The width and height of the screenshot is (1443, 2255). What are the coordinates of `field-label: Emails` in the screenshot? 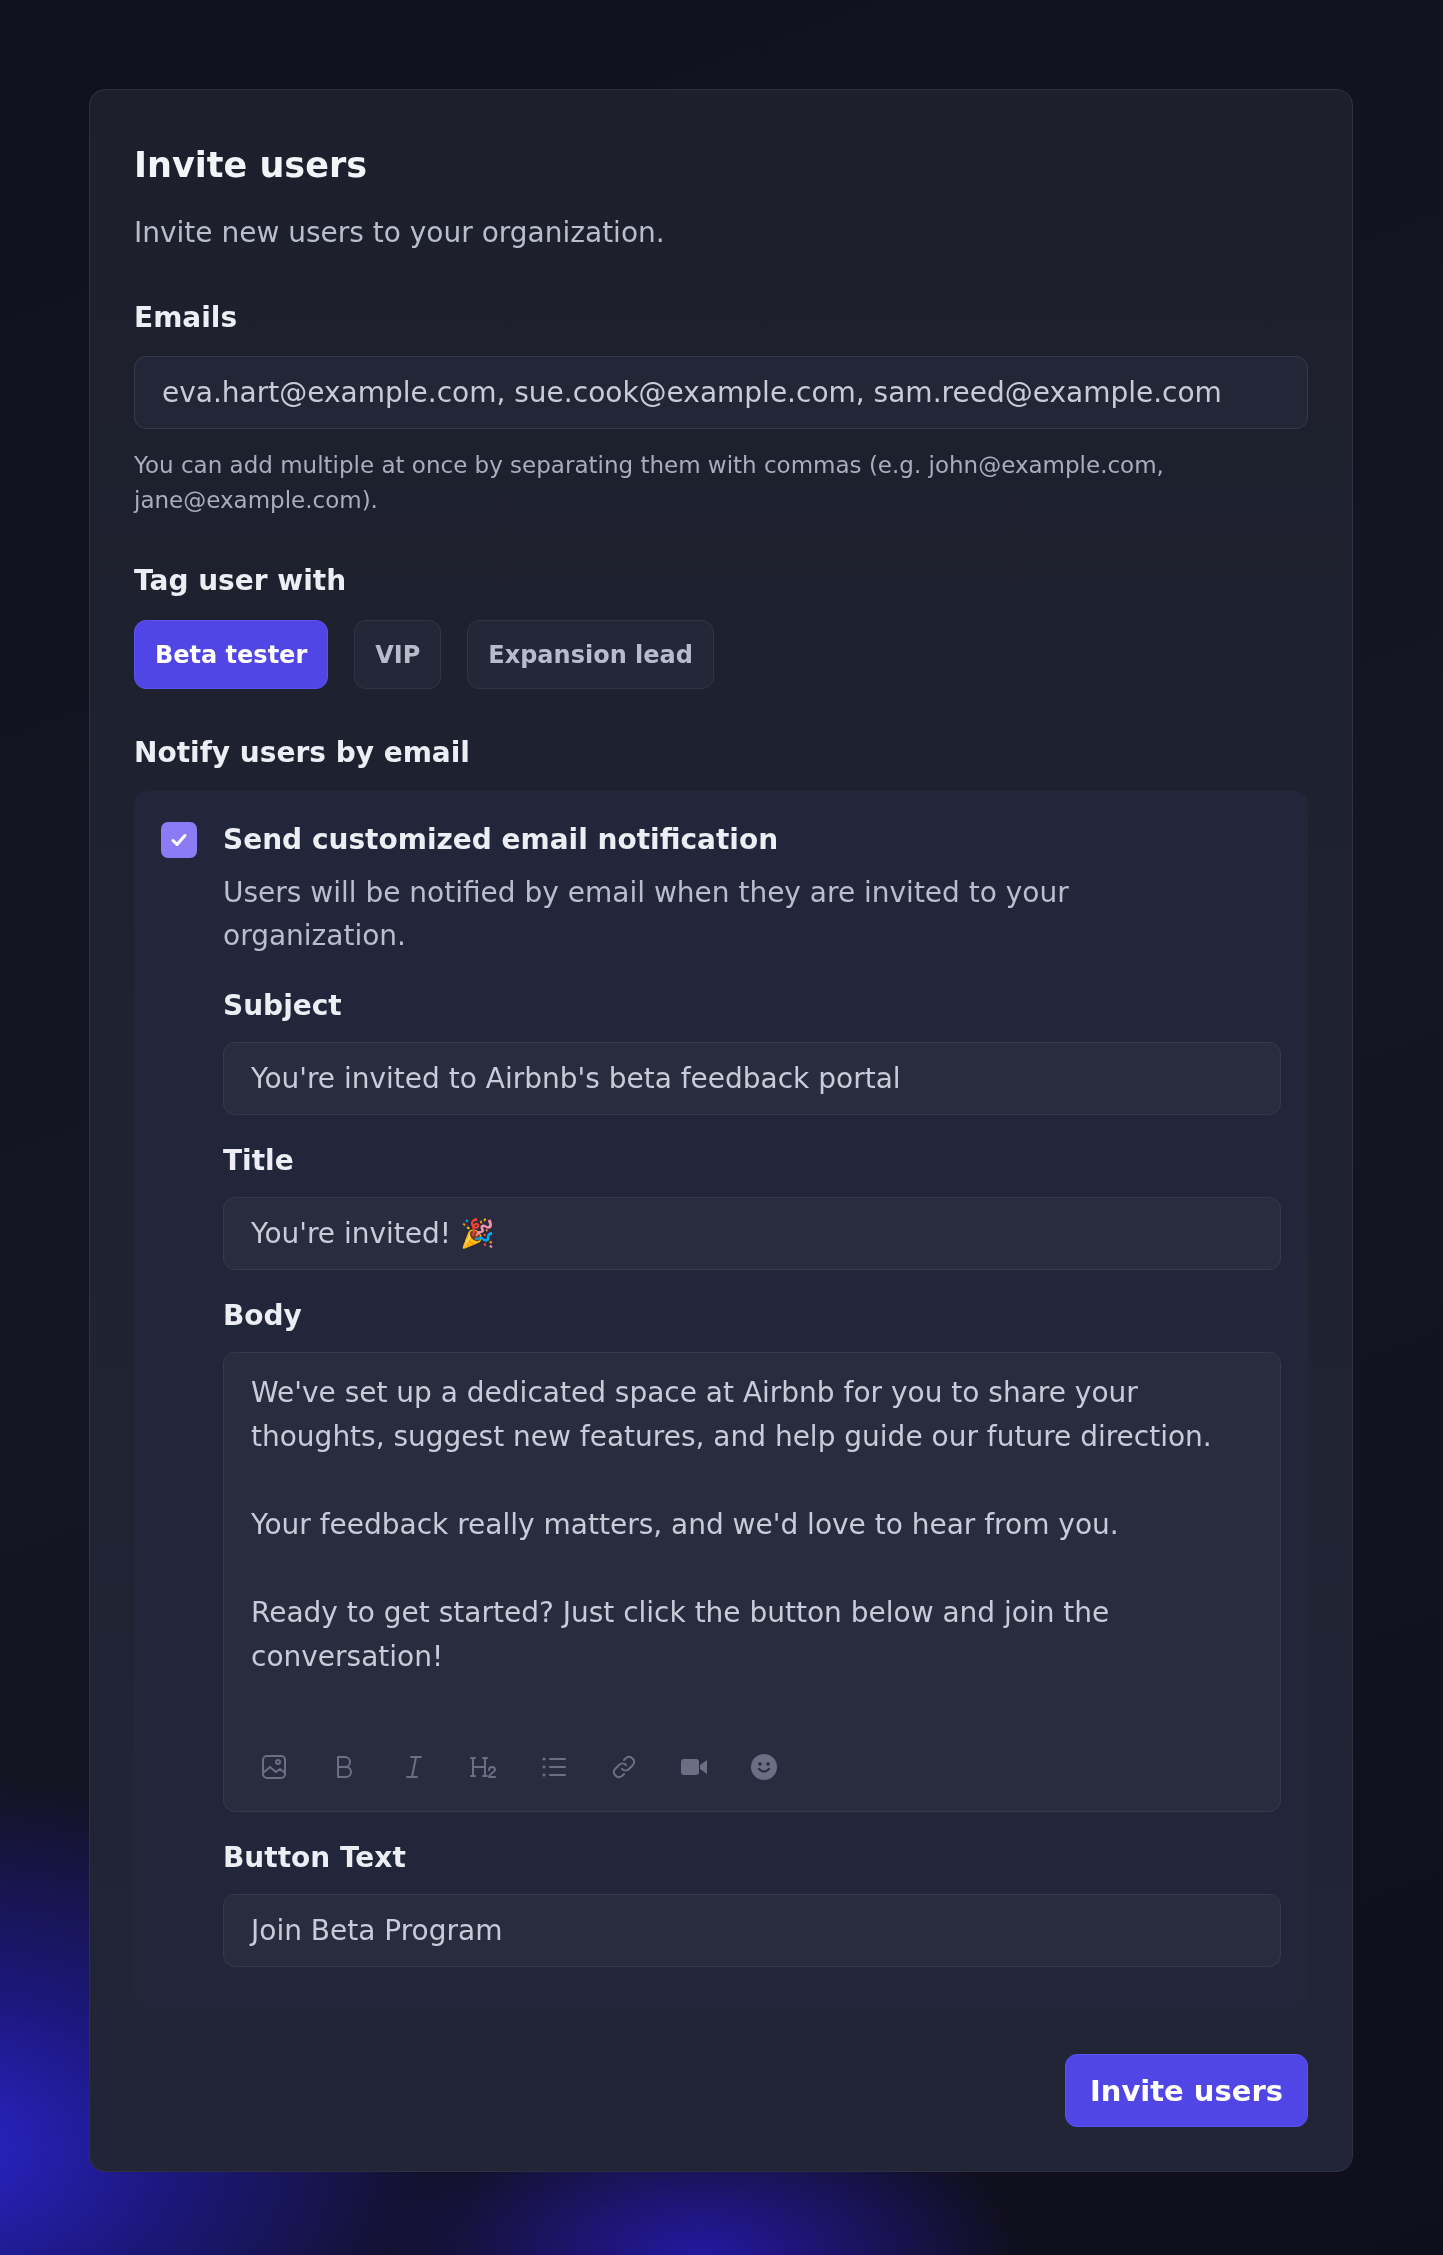 It's located at (186, 318).